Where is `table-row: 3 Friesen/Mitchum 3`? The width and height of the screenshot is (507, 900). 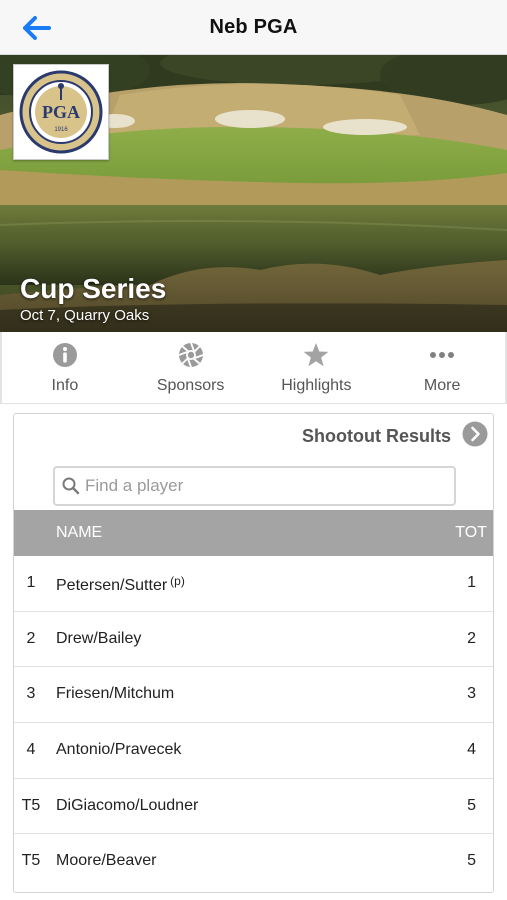
table-row: 3 Friesen/Mitchum 3 is located at coordinates (253, 695).